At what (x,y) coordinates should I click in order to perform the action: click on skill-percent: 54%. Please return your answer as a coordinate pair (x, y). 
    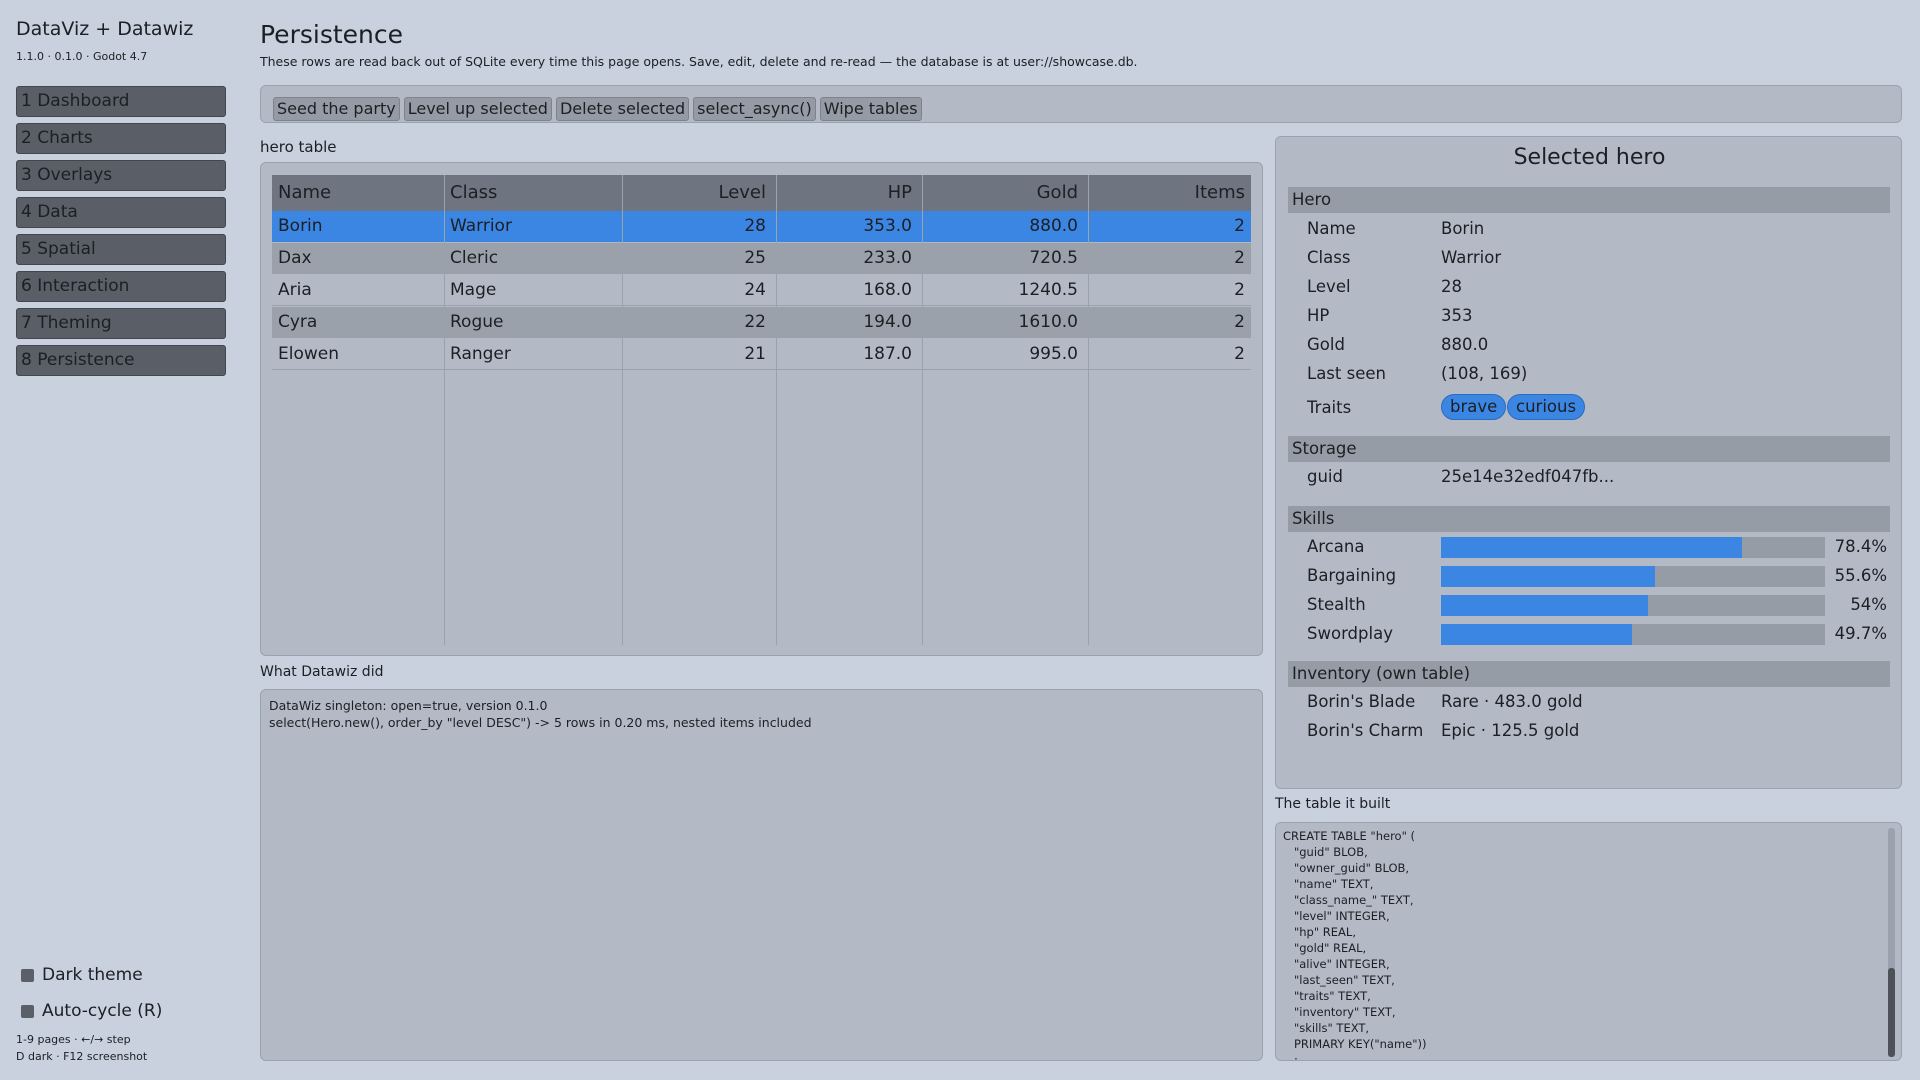
    Looking at the image, I should click on (1868, 604).